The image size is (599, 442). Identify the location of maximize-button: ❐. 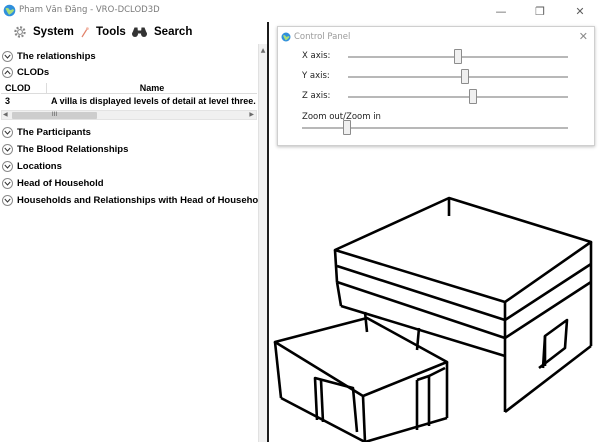
(540, 11).